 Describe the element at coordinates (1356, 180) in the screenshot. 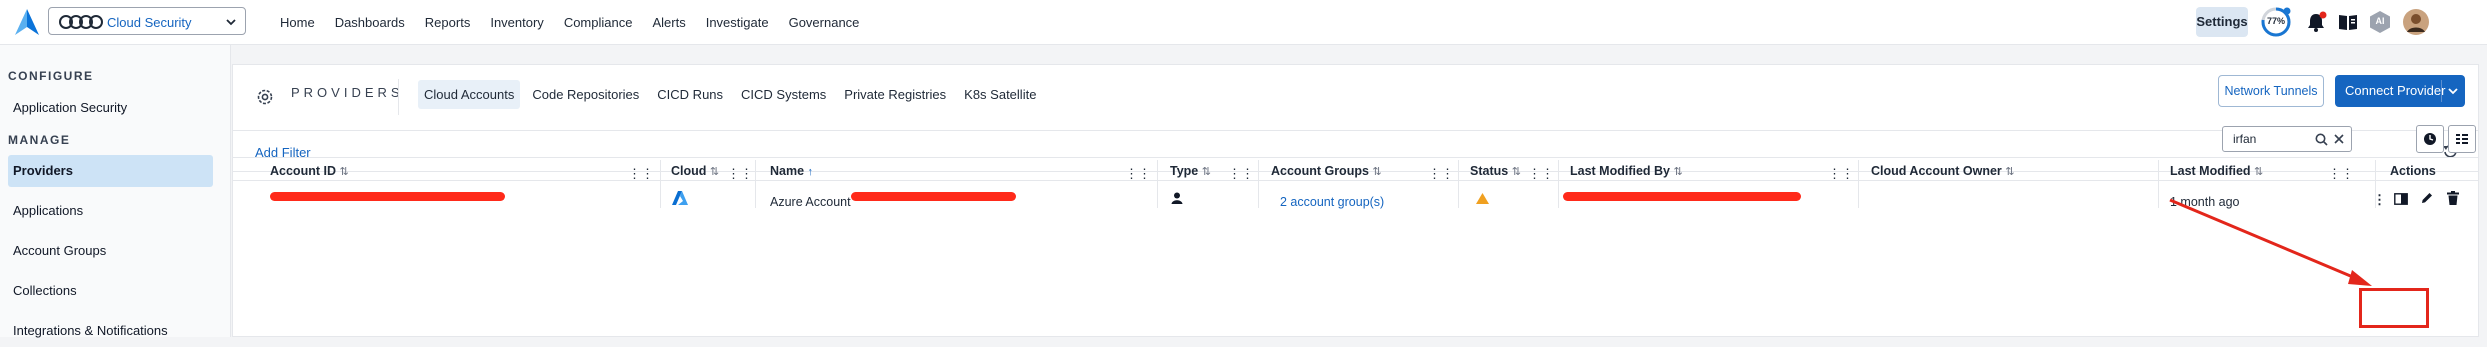

I see `header-bottom-border` at that location.